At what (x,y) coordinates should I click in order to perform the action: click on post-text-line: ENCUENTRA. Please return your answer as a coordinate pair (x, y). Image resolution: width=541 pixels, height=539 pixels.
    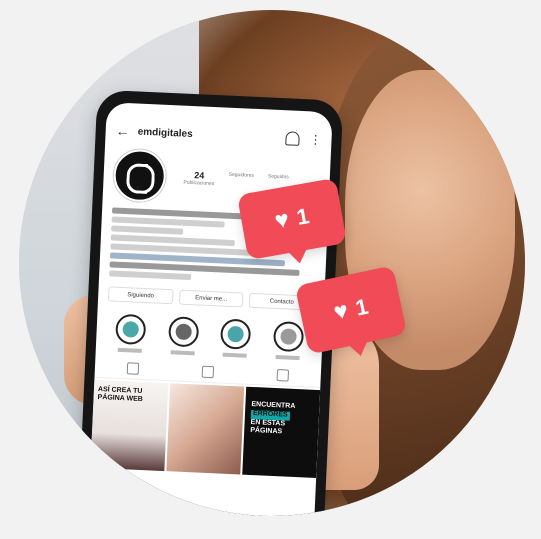
    Looking at the image, I should click on (273, 405).